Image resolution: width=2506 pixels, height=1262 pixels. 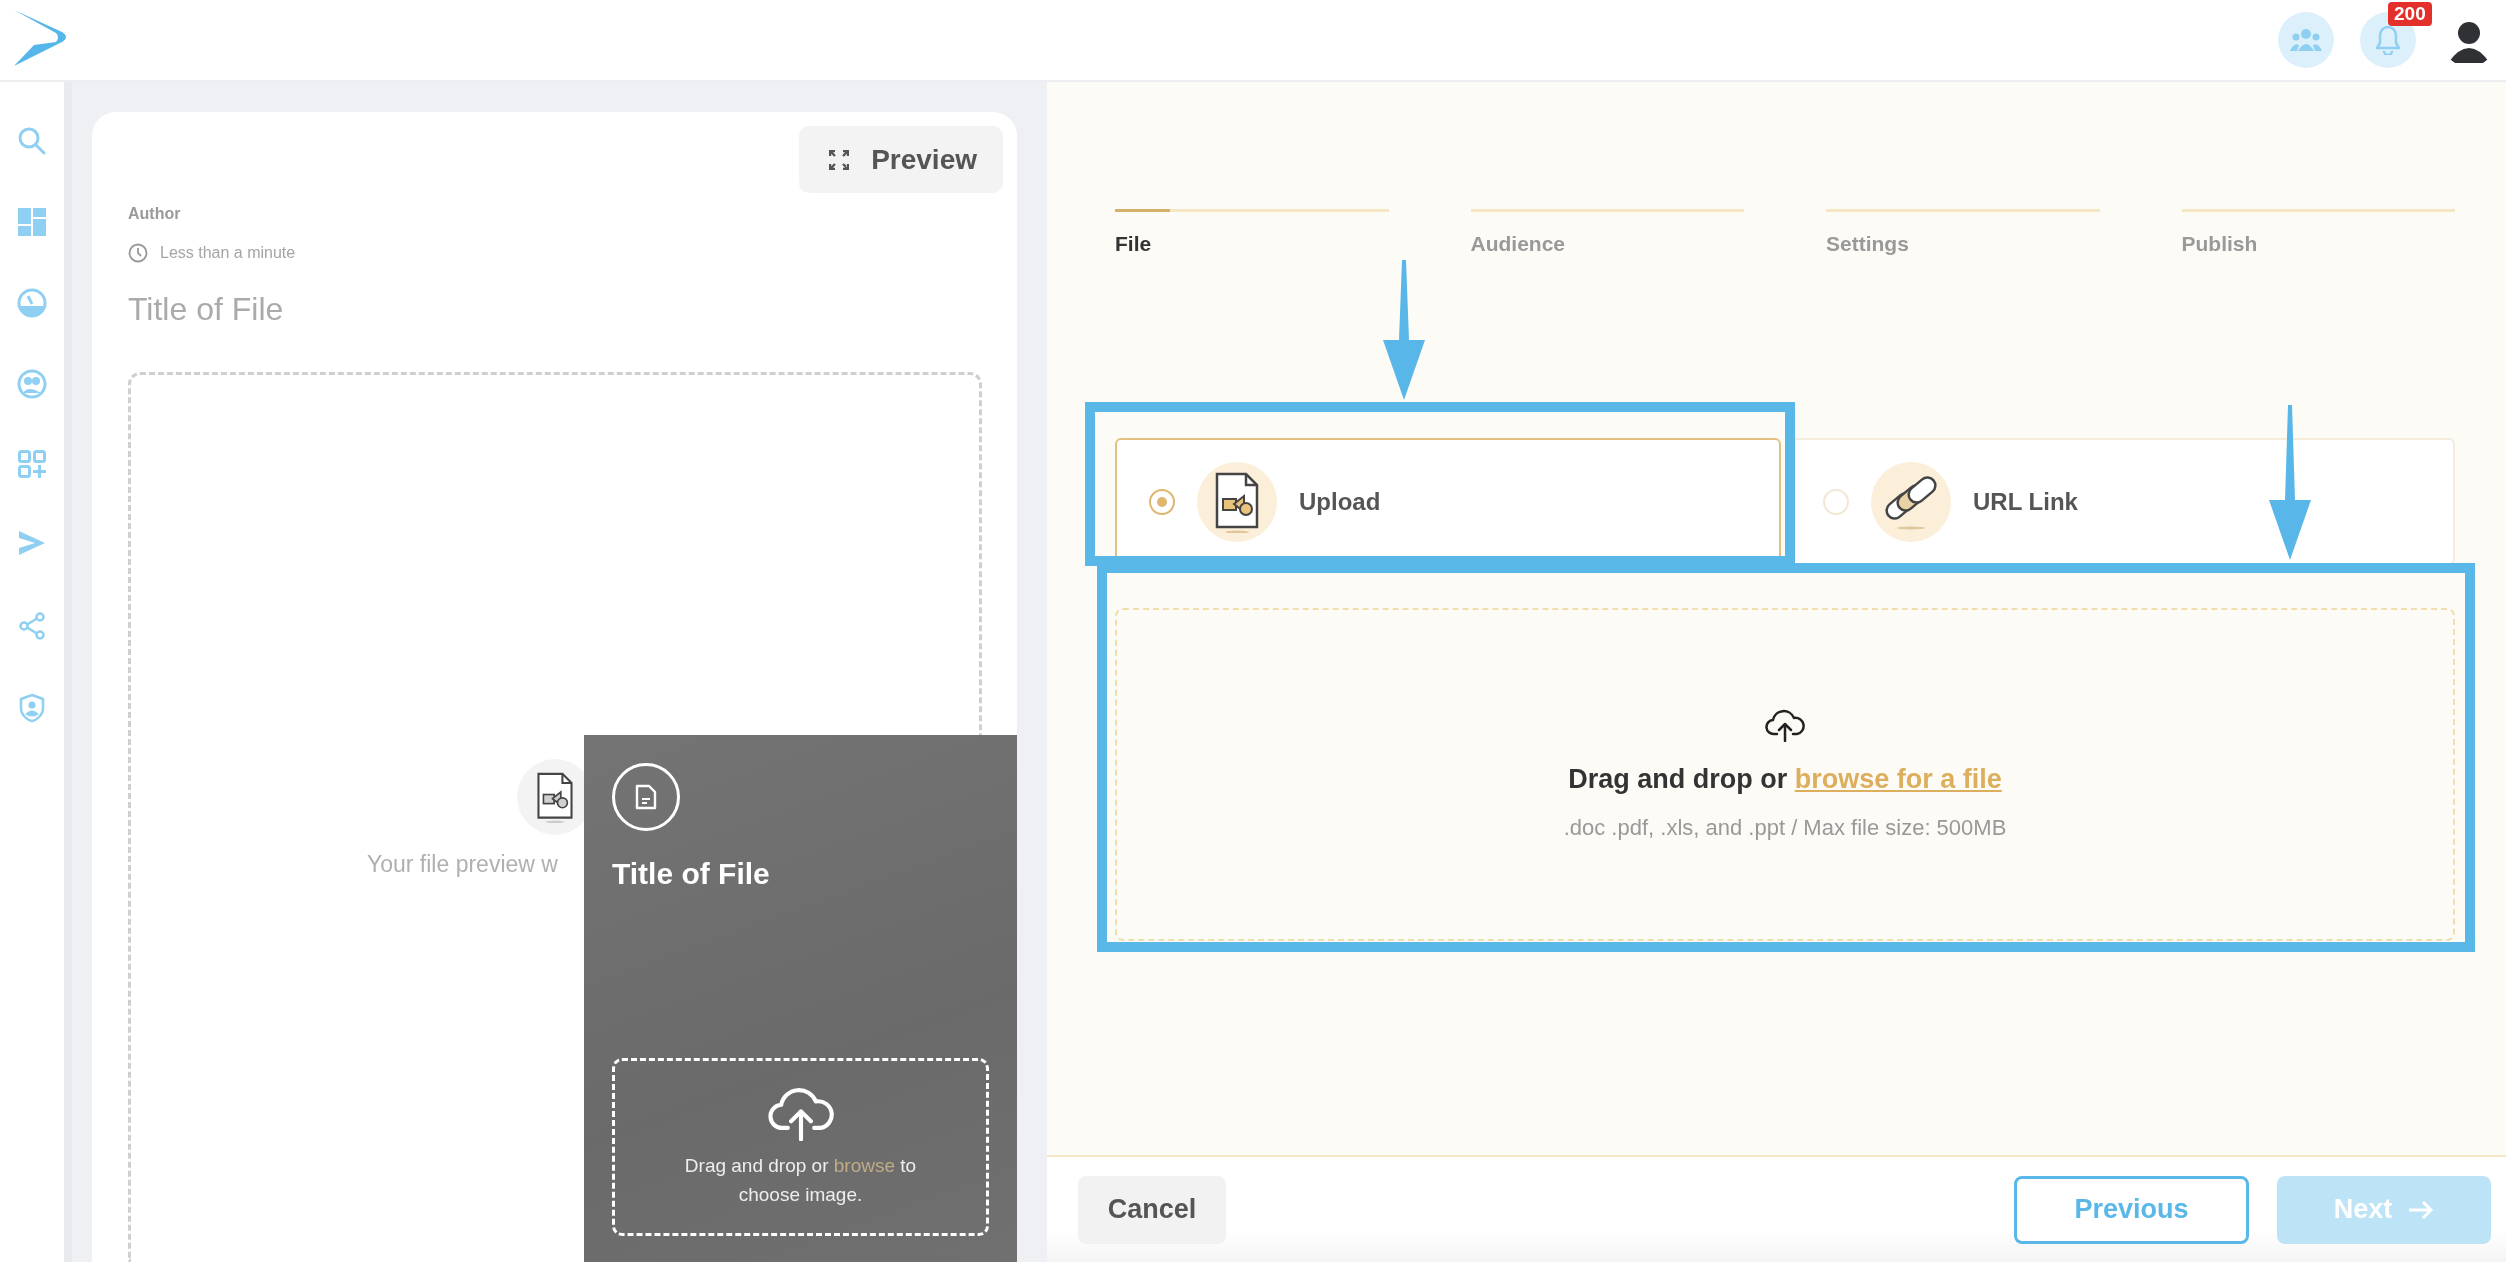 I want to click on send-icon, so click(x=32, y=543).